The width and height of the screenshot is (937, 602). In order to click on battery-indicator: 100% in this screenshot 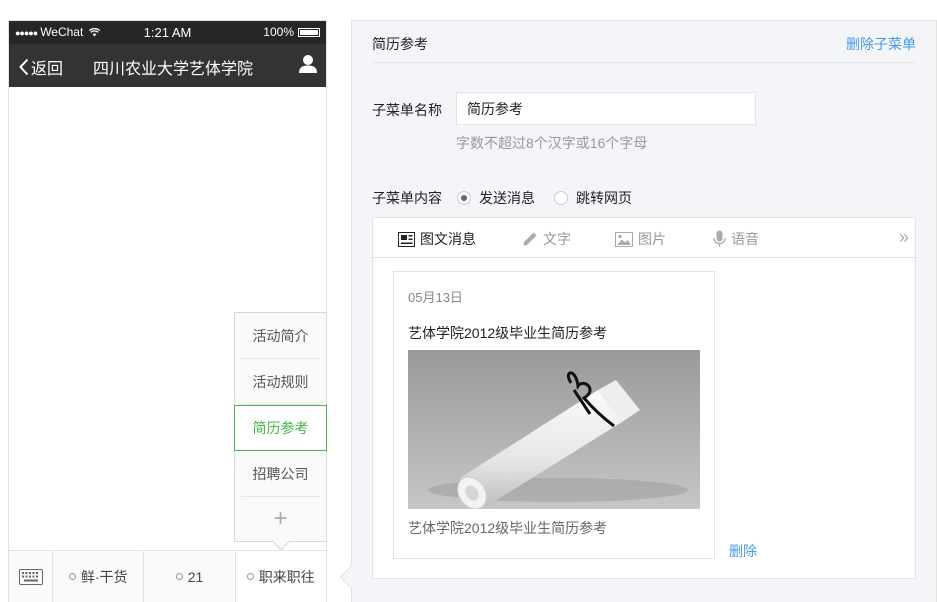, I will do `click(291, 32)`.